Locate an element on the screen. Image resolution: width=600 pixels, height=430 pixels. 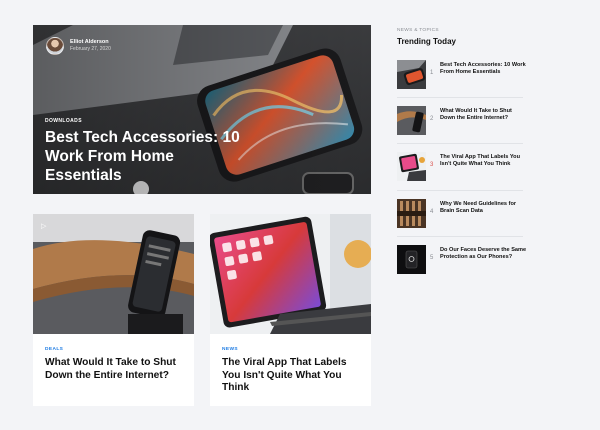
trending-number: 1 is located at coordinates (432, 73).